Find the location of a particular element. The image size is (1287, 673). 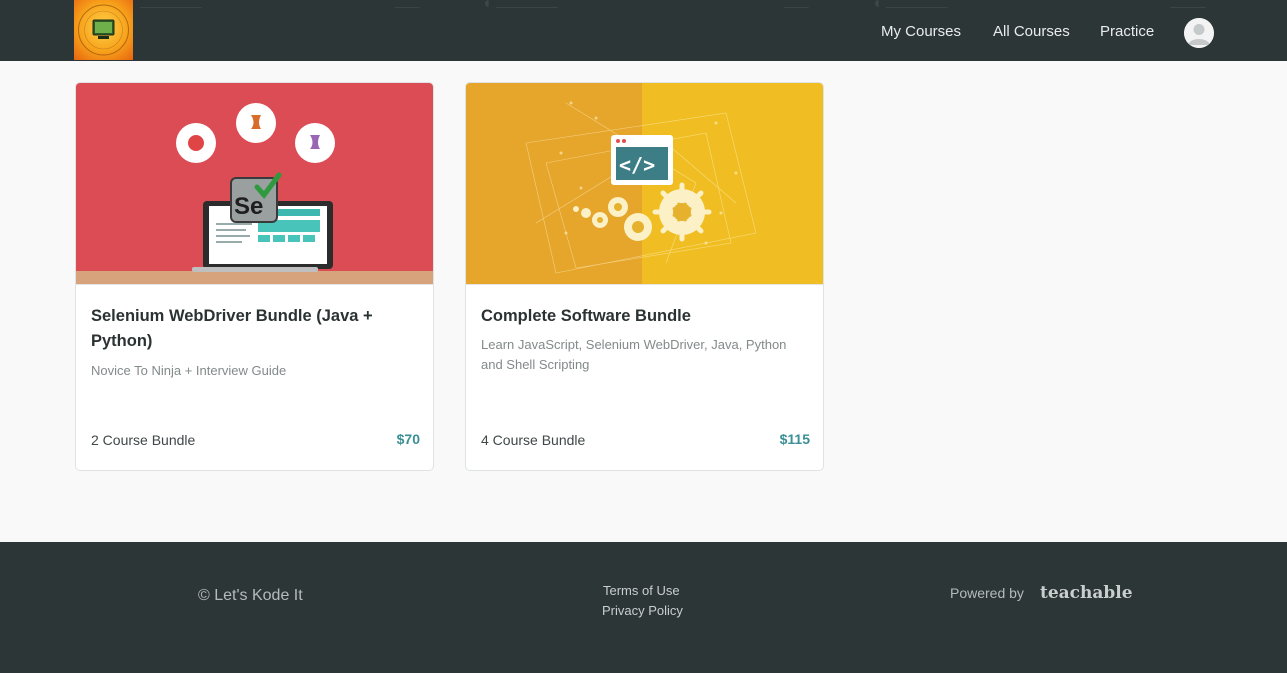

nav-my-courses: My Courses is located at coordinates (921, 31).